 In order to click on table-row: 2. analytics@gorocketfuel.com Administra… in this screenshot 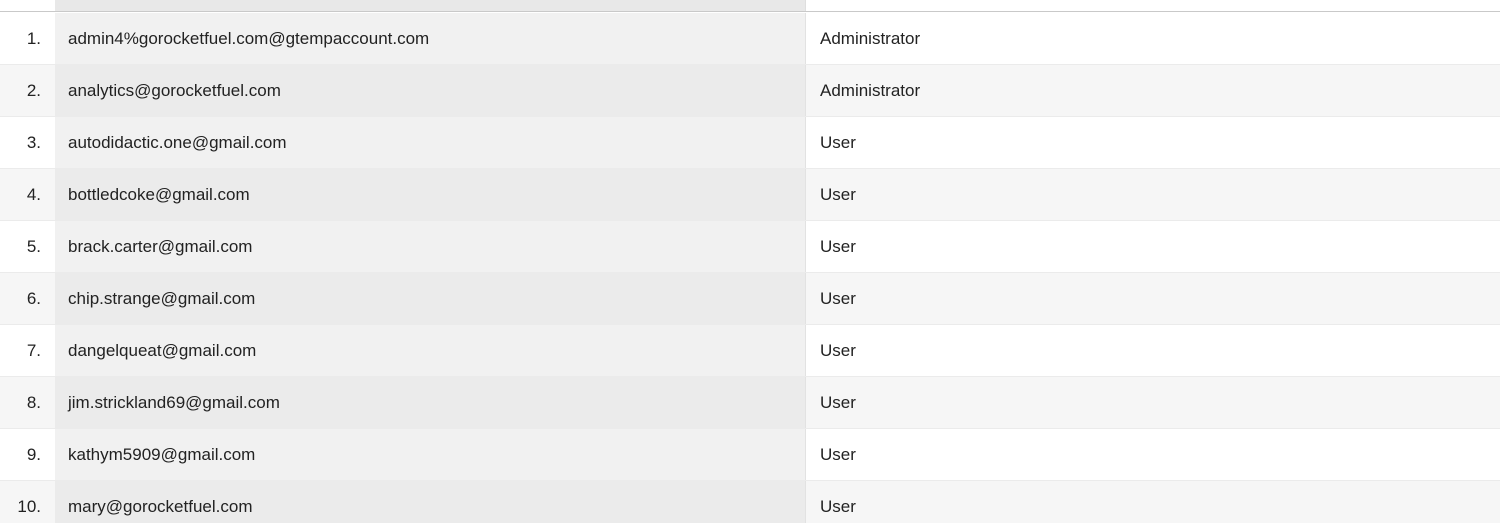, I will do `click(750, 91)`.